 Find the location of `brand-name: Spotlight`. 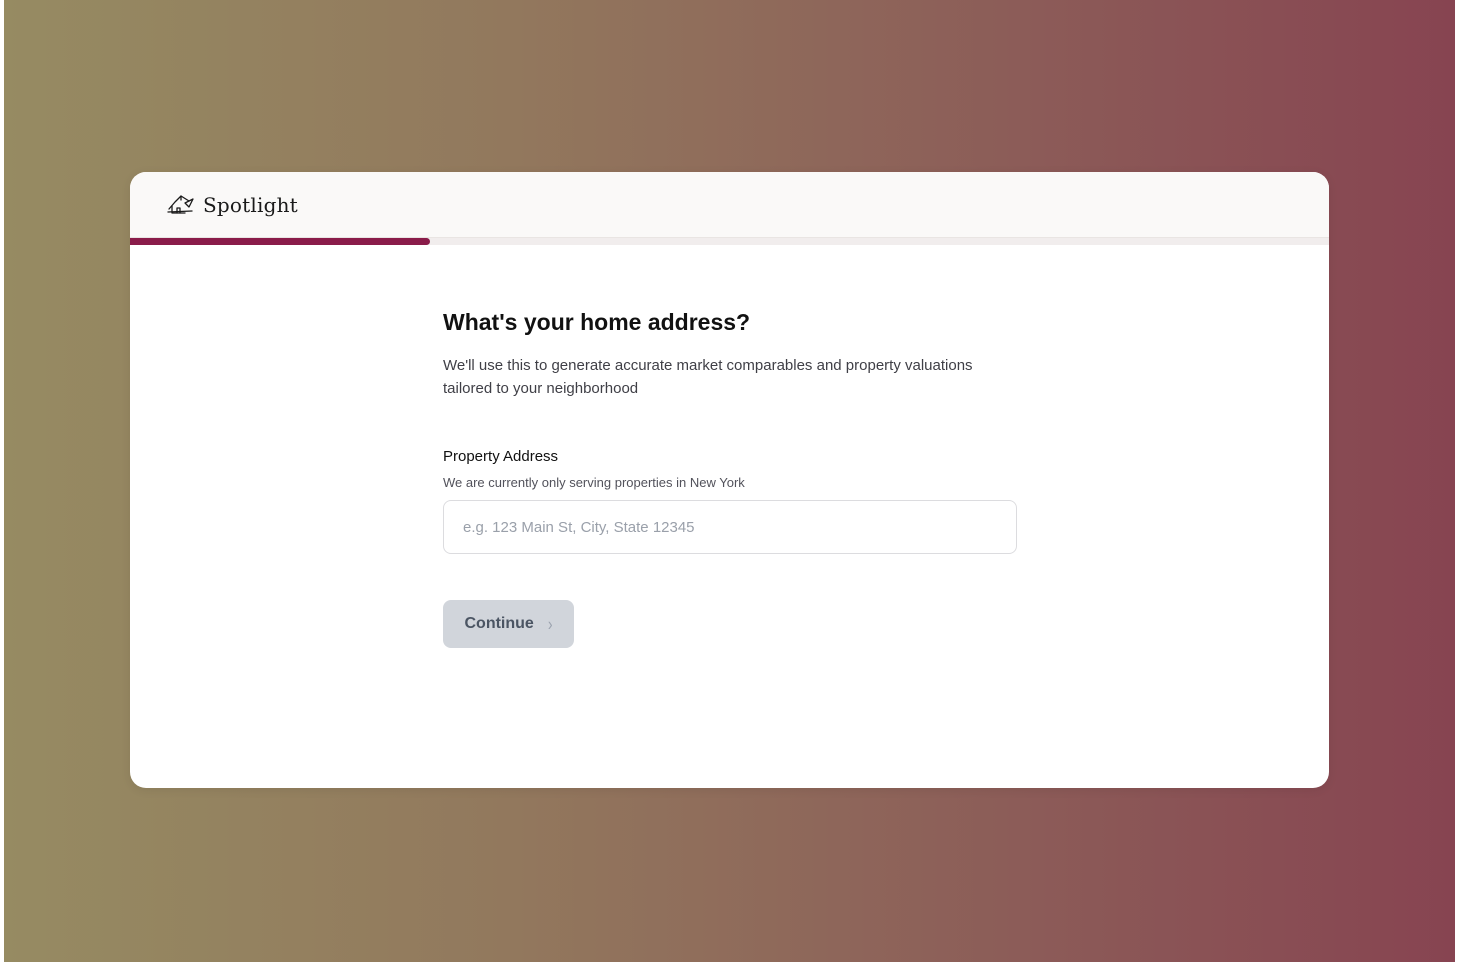

brand-name: Spotlight is located at coordinates (250, 204).